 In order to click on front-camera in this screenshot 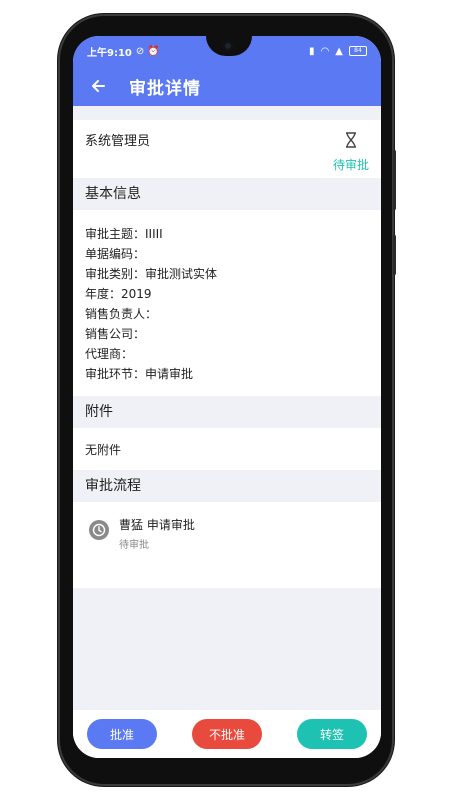, I will do `click(228, 46)`.